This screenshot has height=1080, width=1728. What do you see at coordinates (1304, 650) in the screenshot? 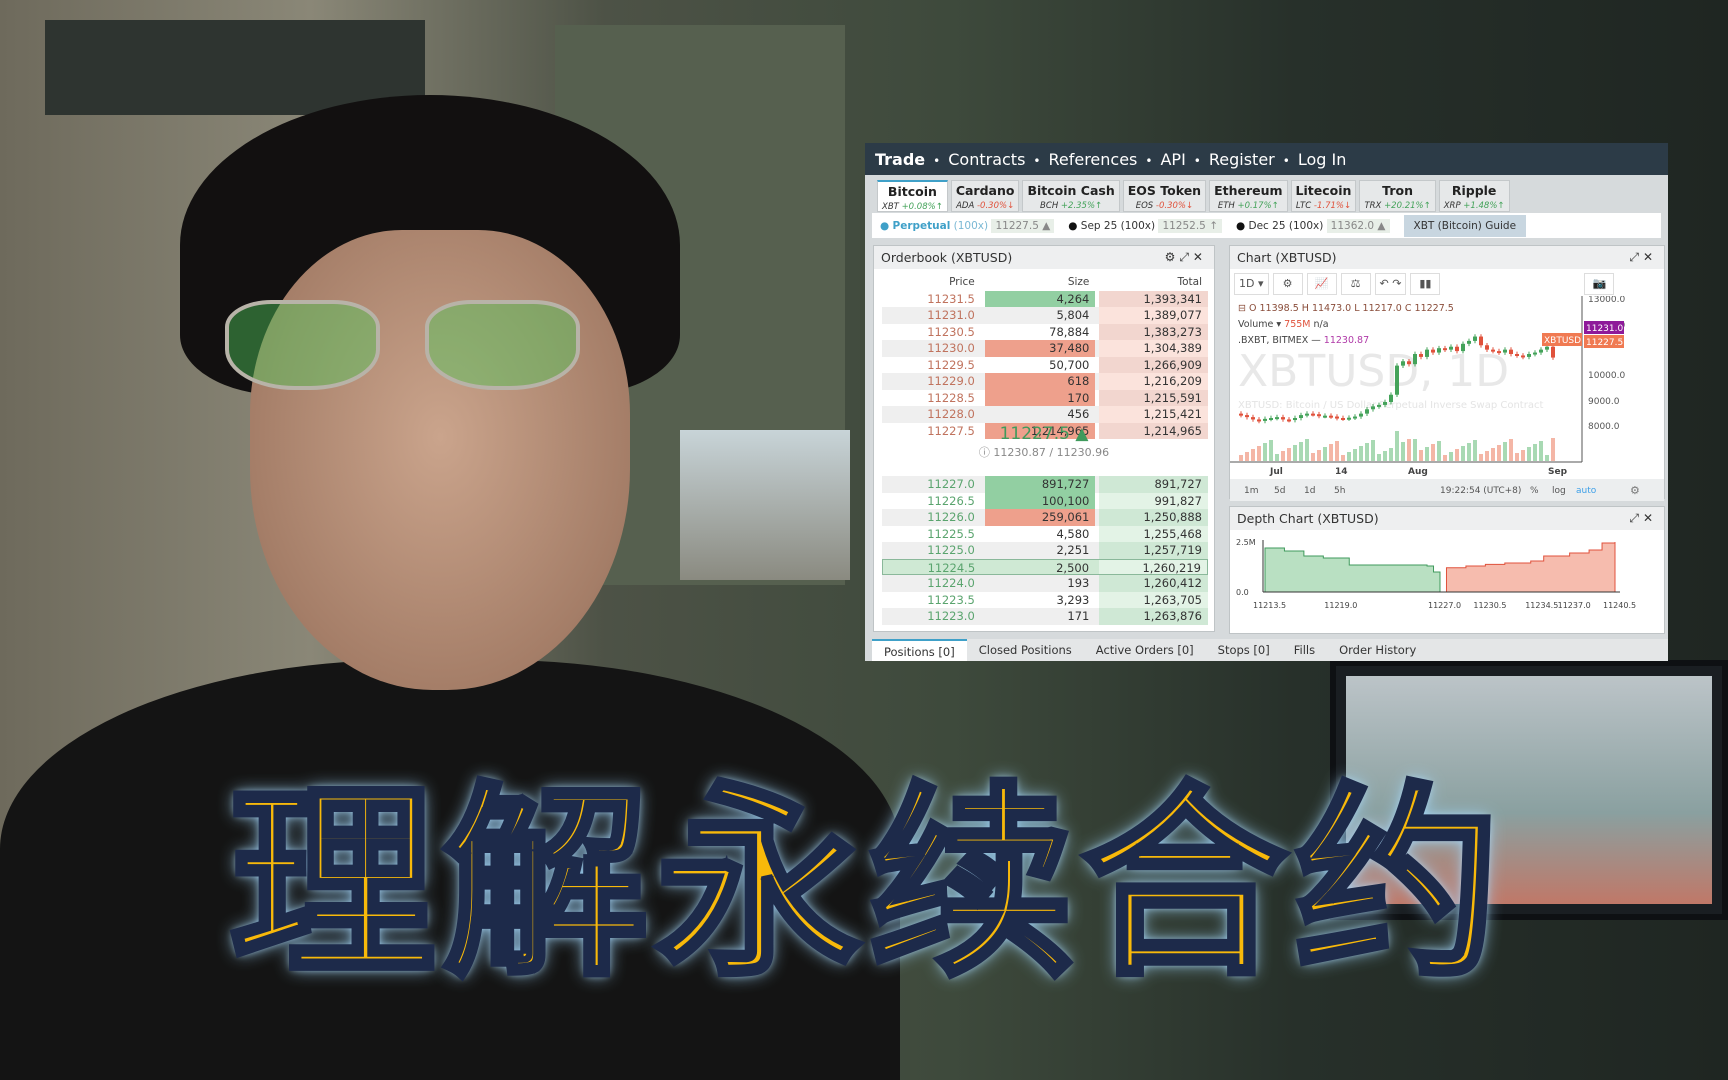
I see `tab-fills: Fills` at bounding box center [1304, 650].